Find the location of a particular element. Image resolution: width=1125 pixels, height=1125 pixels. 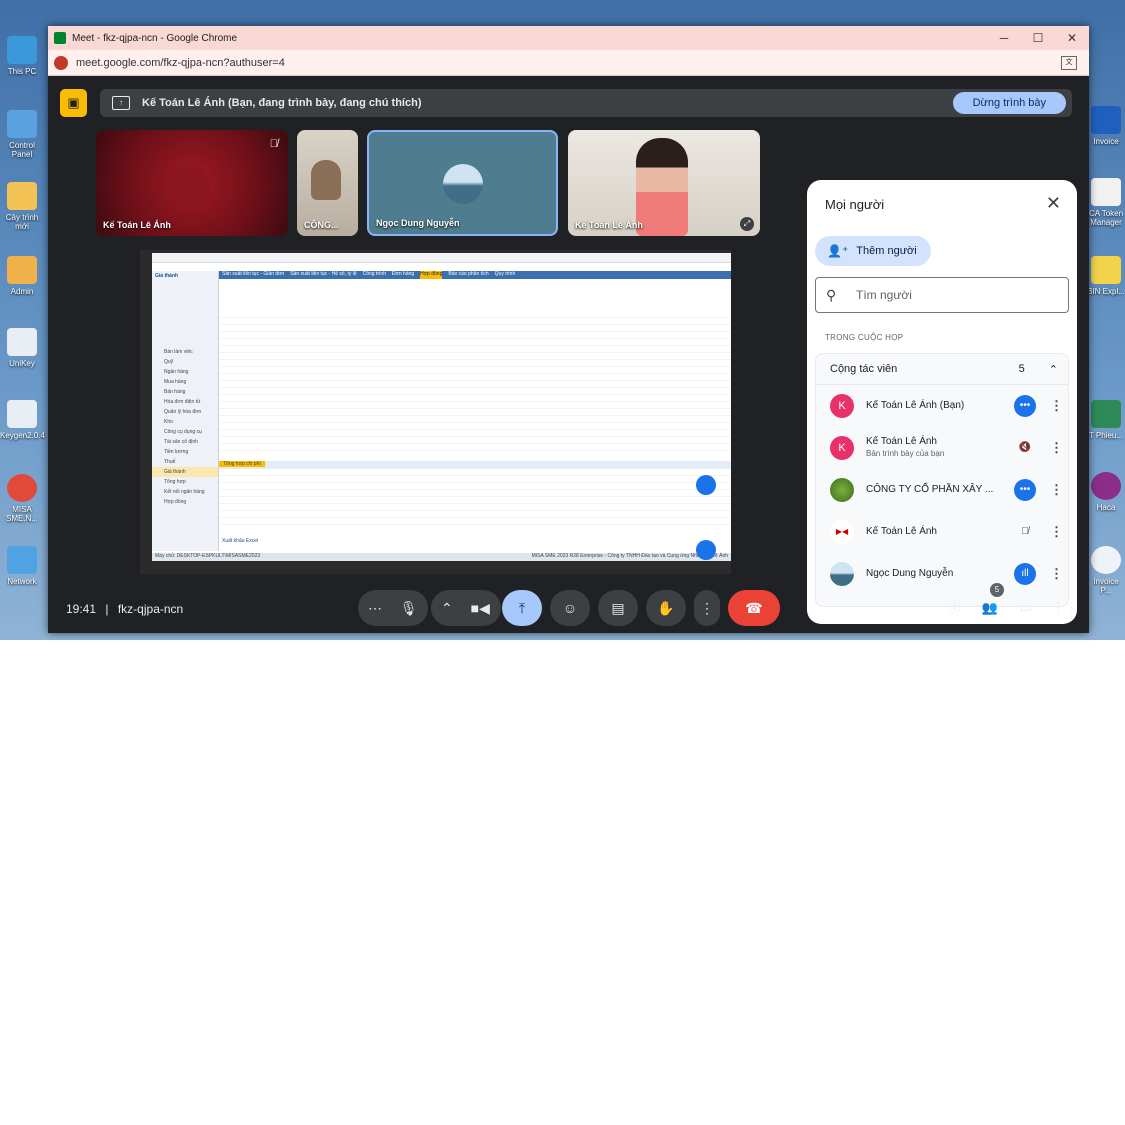

desktop-icon: Admin is located at coordinates (22, 276).